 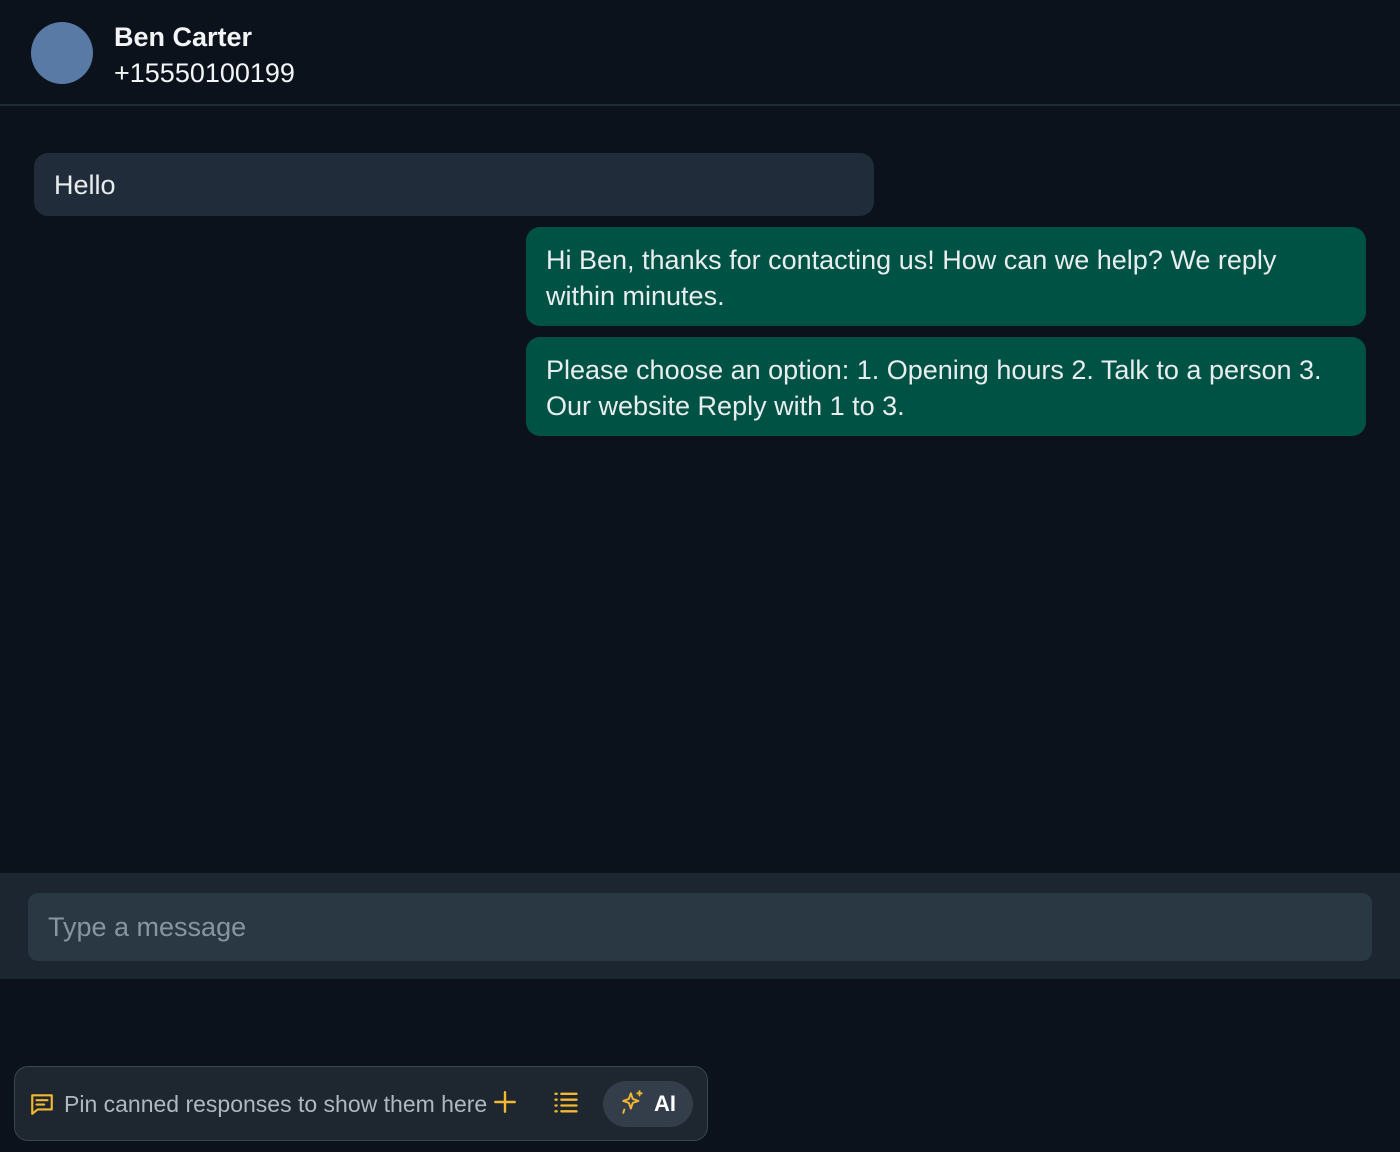 I want to click on composer-bar, so click(x=700, y=926).